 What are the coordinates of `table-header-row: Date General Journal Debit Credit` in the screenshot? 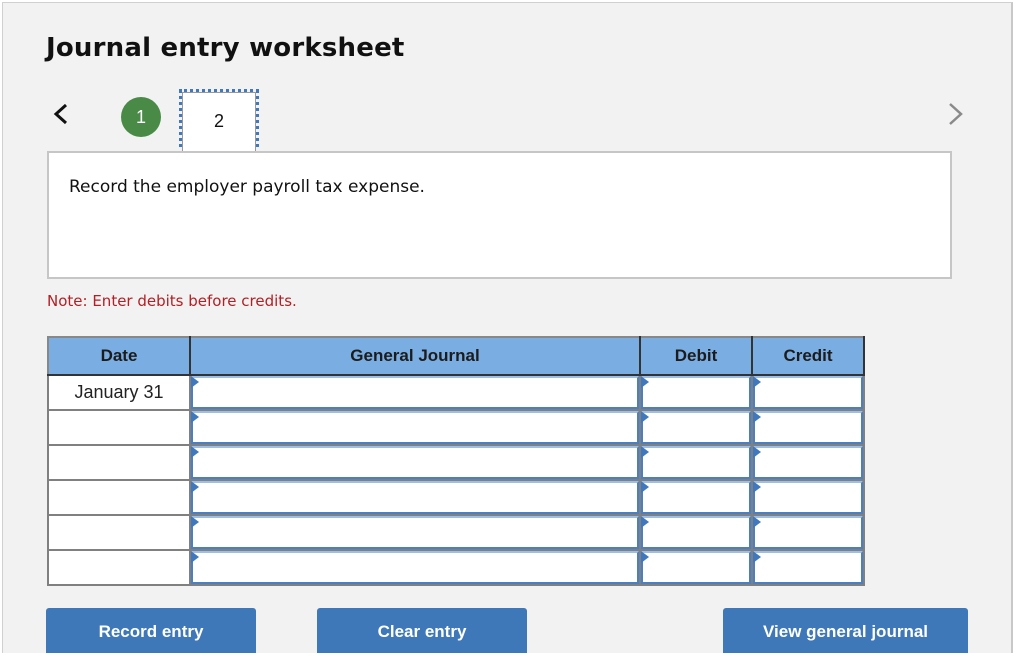 It's located at (456, 356).